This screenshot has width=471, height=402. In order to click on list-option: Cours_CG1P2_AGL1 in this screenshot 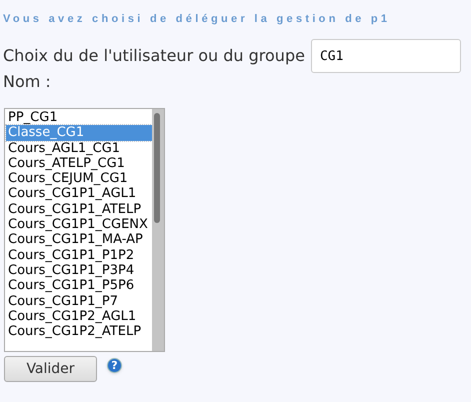, I will do `click(79, 316)`.